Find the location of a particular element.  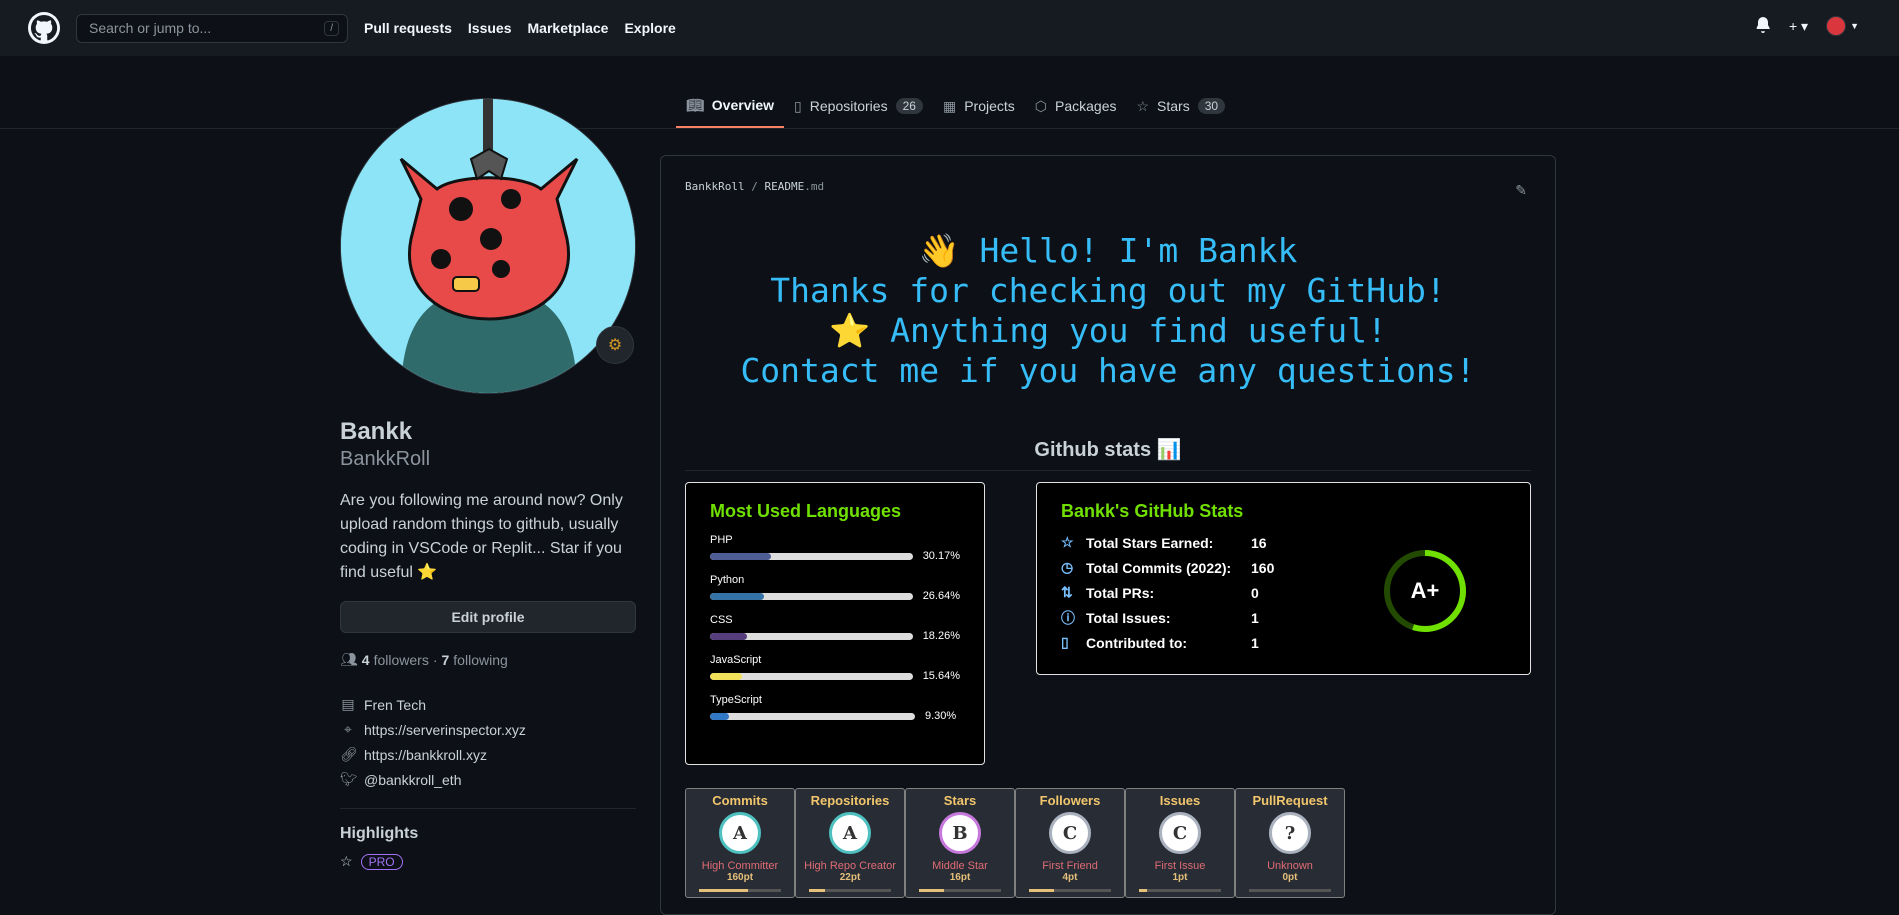

pull-request-icon: ⇅ is located at coordinates (1067, 592).